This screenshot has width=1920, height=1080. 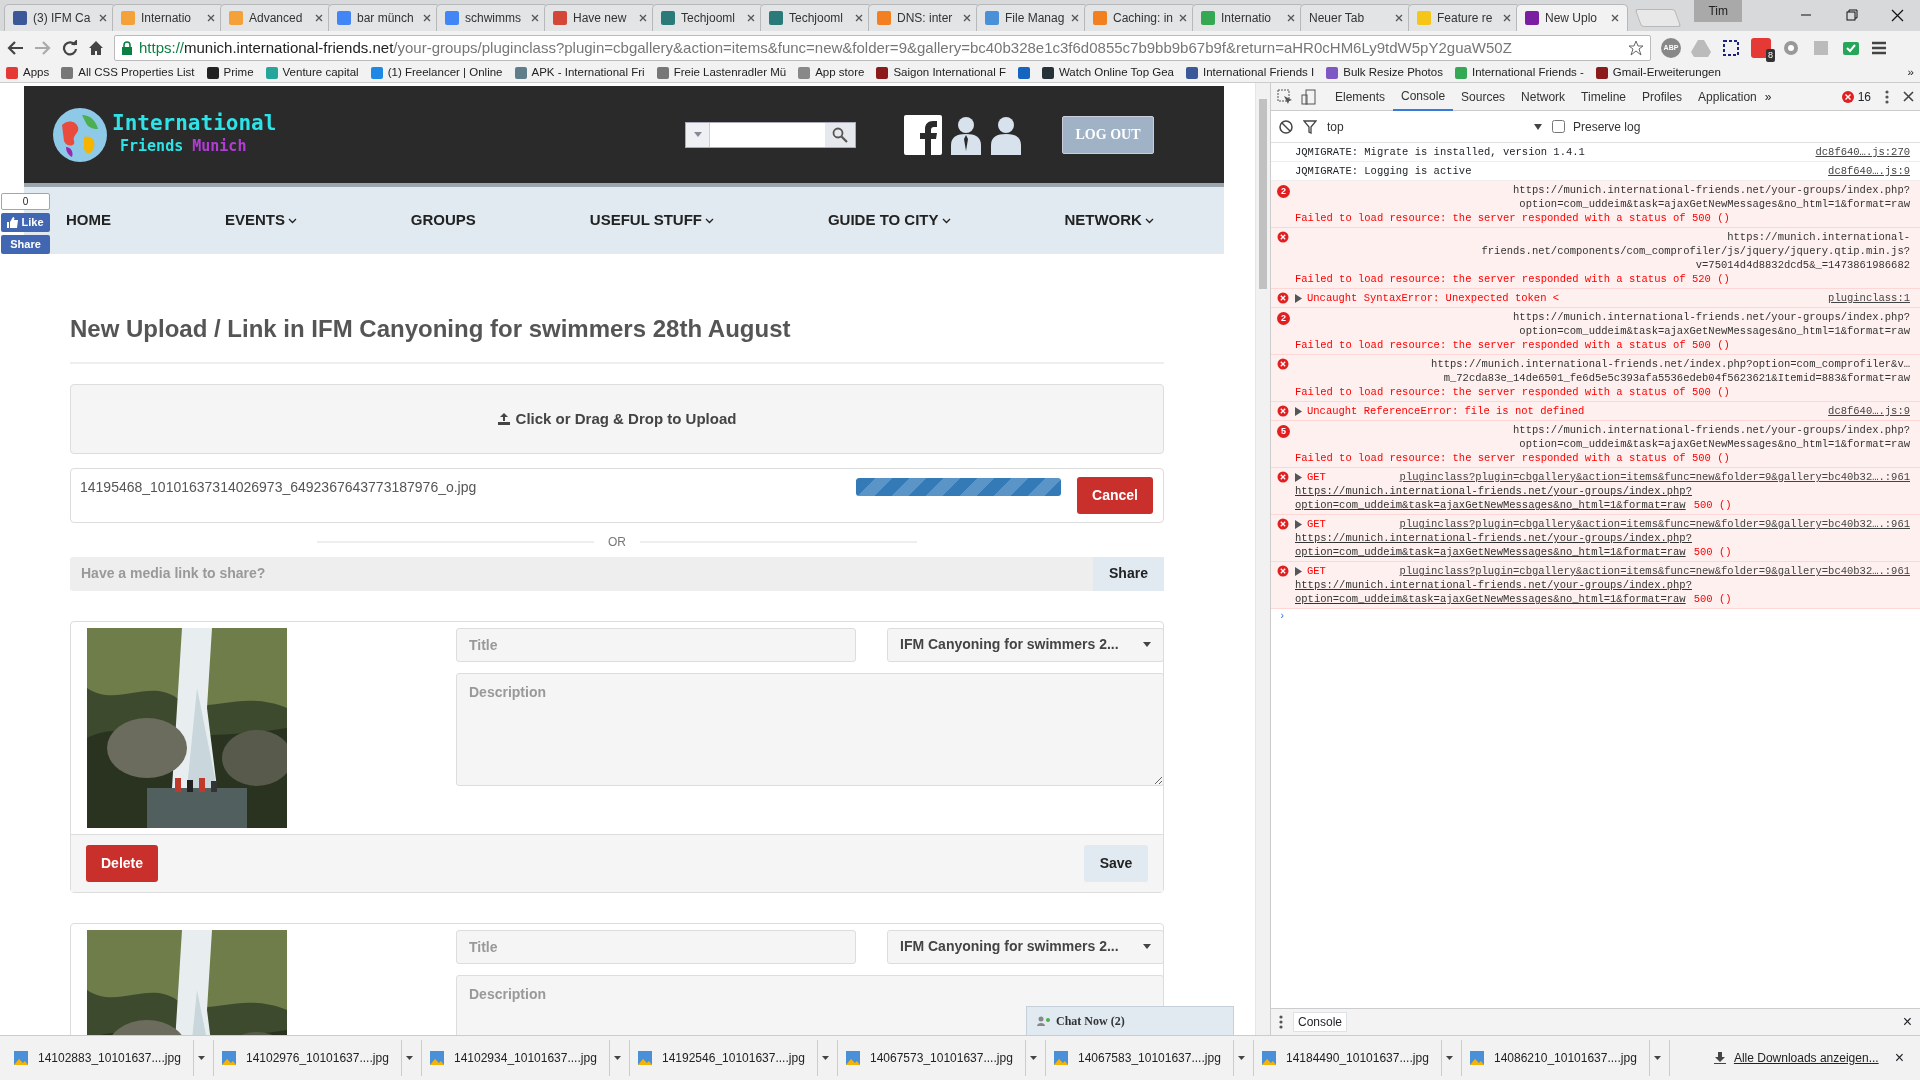 I want to click on profile-button: Tim, so click(x=1718, y=11).